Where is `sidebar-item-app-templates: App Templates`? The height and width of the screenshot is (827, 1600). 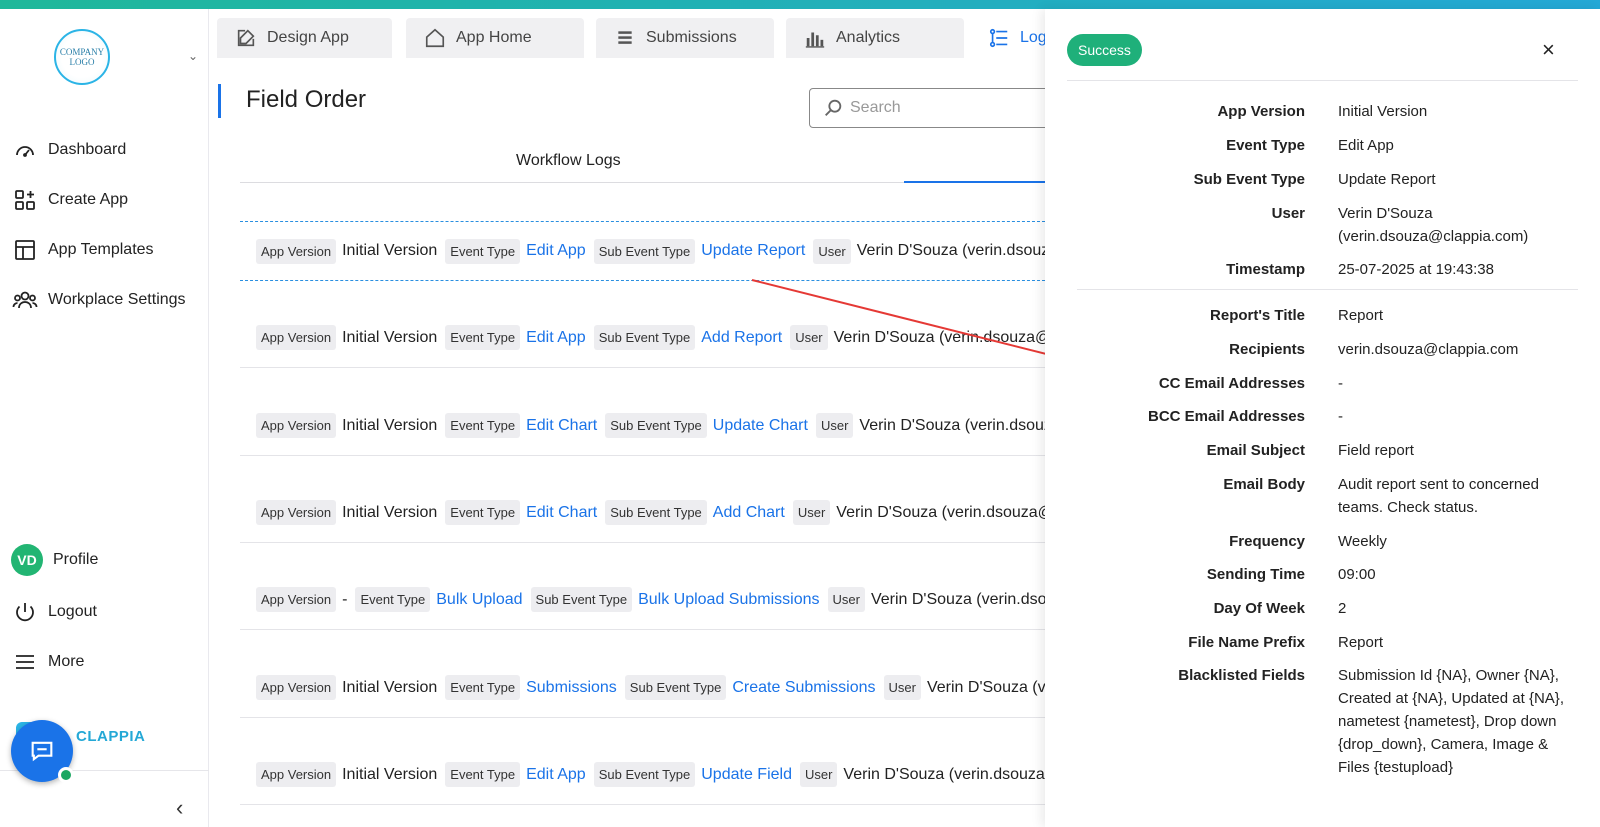 sidebar-item-app-templates: App Templates is located at coordinates (83, 250).